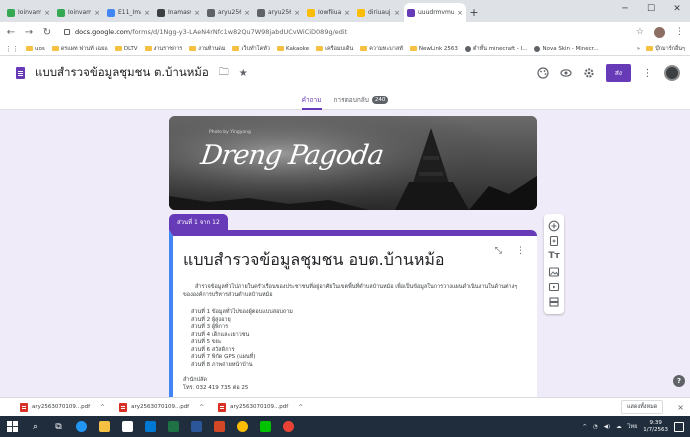 Image resolution: width=690 pixels, height=437 pixels. What do you see at coordinates (12, 426) in the screenshot?
I see `windows-start-icon` at bounding box center [12, 426].